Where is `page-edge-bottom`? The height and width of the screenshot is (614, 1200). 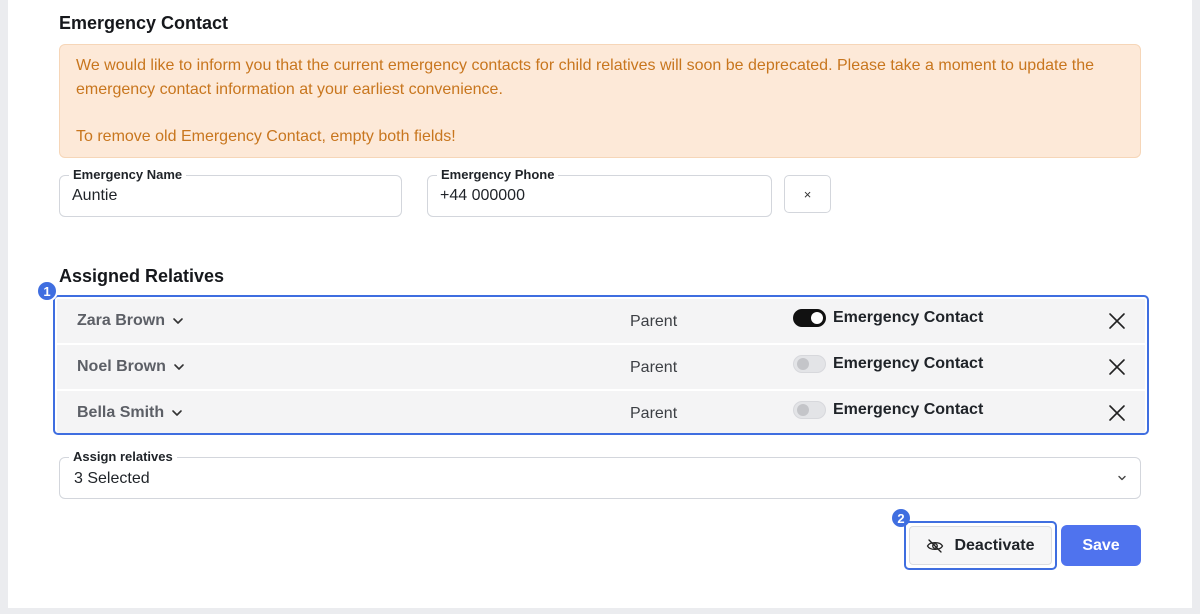
page-edge-bottom is located at coordinates (600, 611).